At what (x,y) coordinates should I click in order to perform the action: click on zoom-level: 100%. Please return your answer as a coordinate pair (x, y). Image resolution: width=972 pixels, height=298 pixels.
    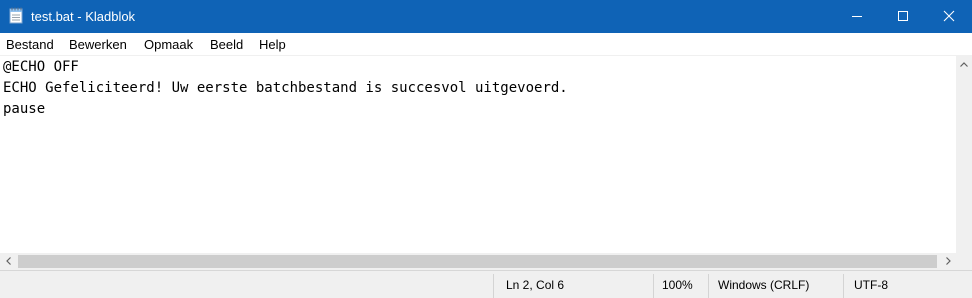
    Looking at the image, I should click on (677, 285).